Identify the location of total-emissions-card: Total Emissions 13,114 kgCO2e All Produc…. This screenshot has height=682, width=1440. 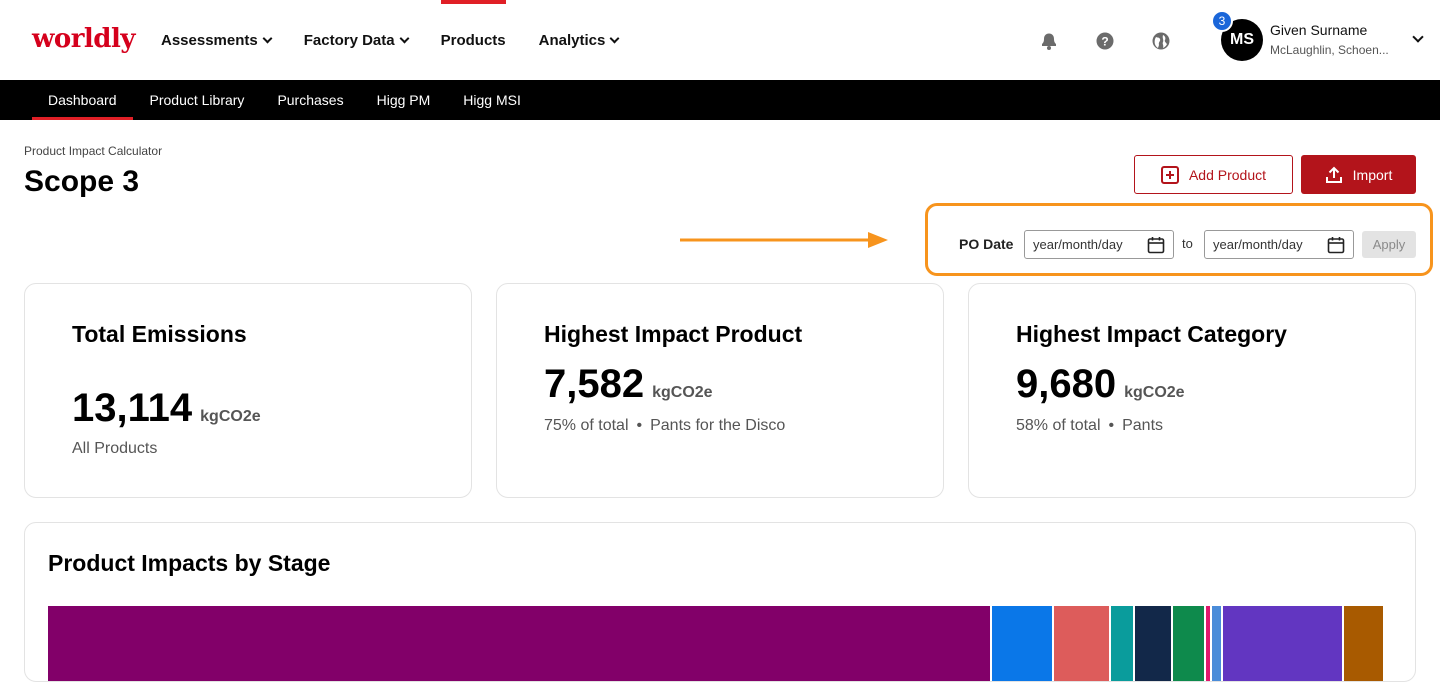
(248, 390).